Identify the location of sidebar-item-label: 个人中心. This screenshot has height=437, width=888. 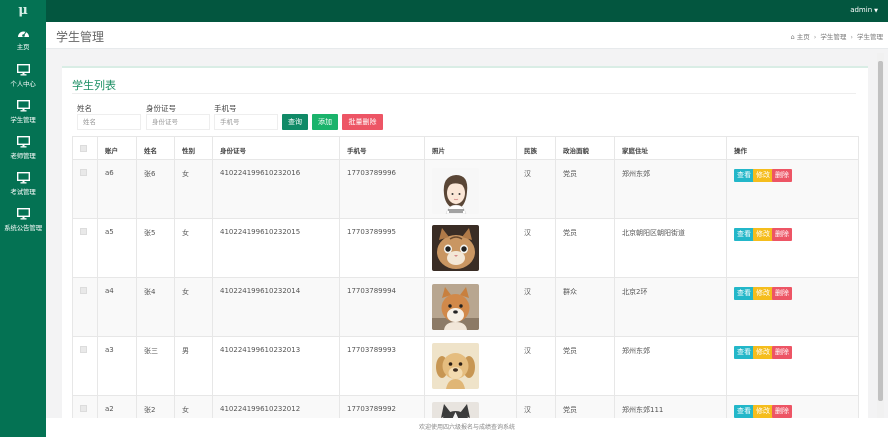
(23, 84).